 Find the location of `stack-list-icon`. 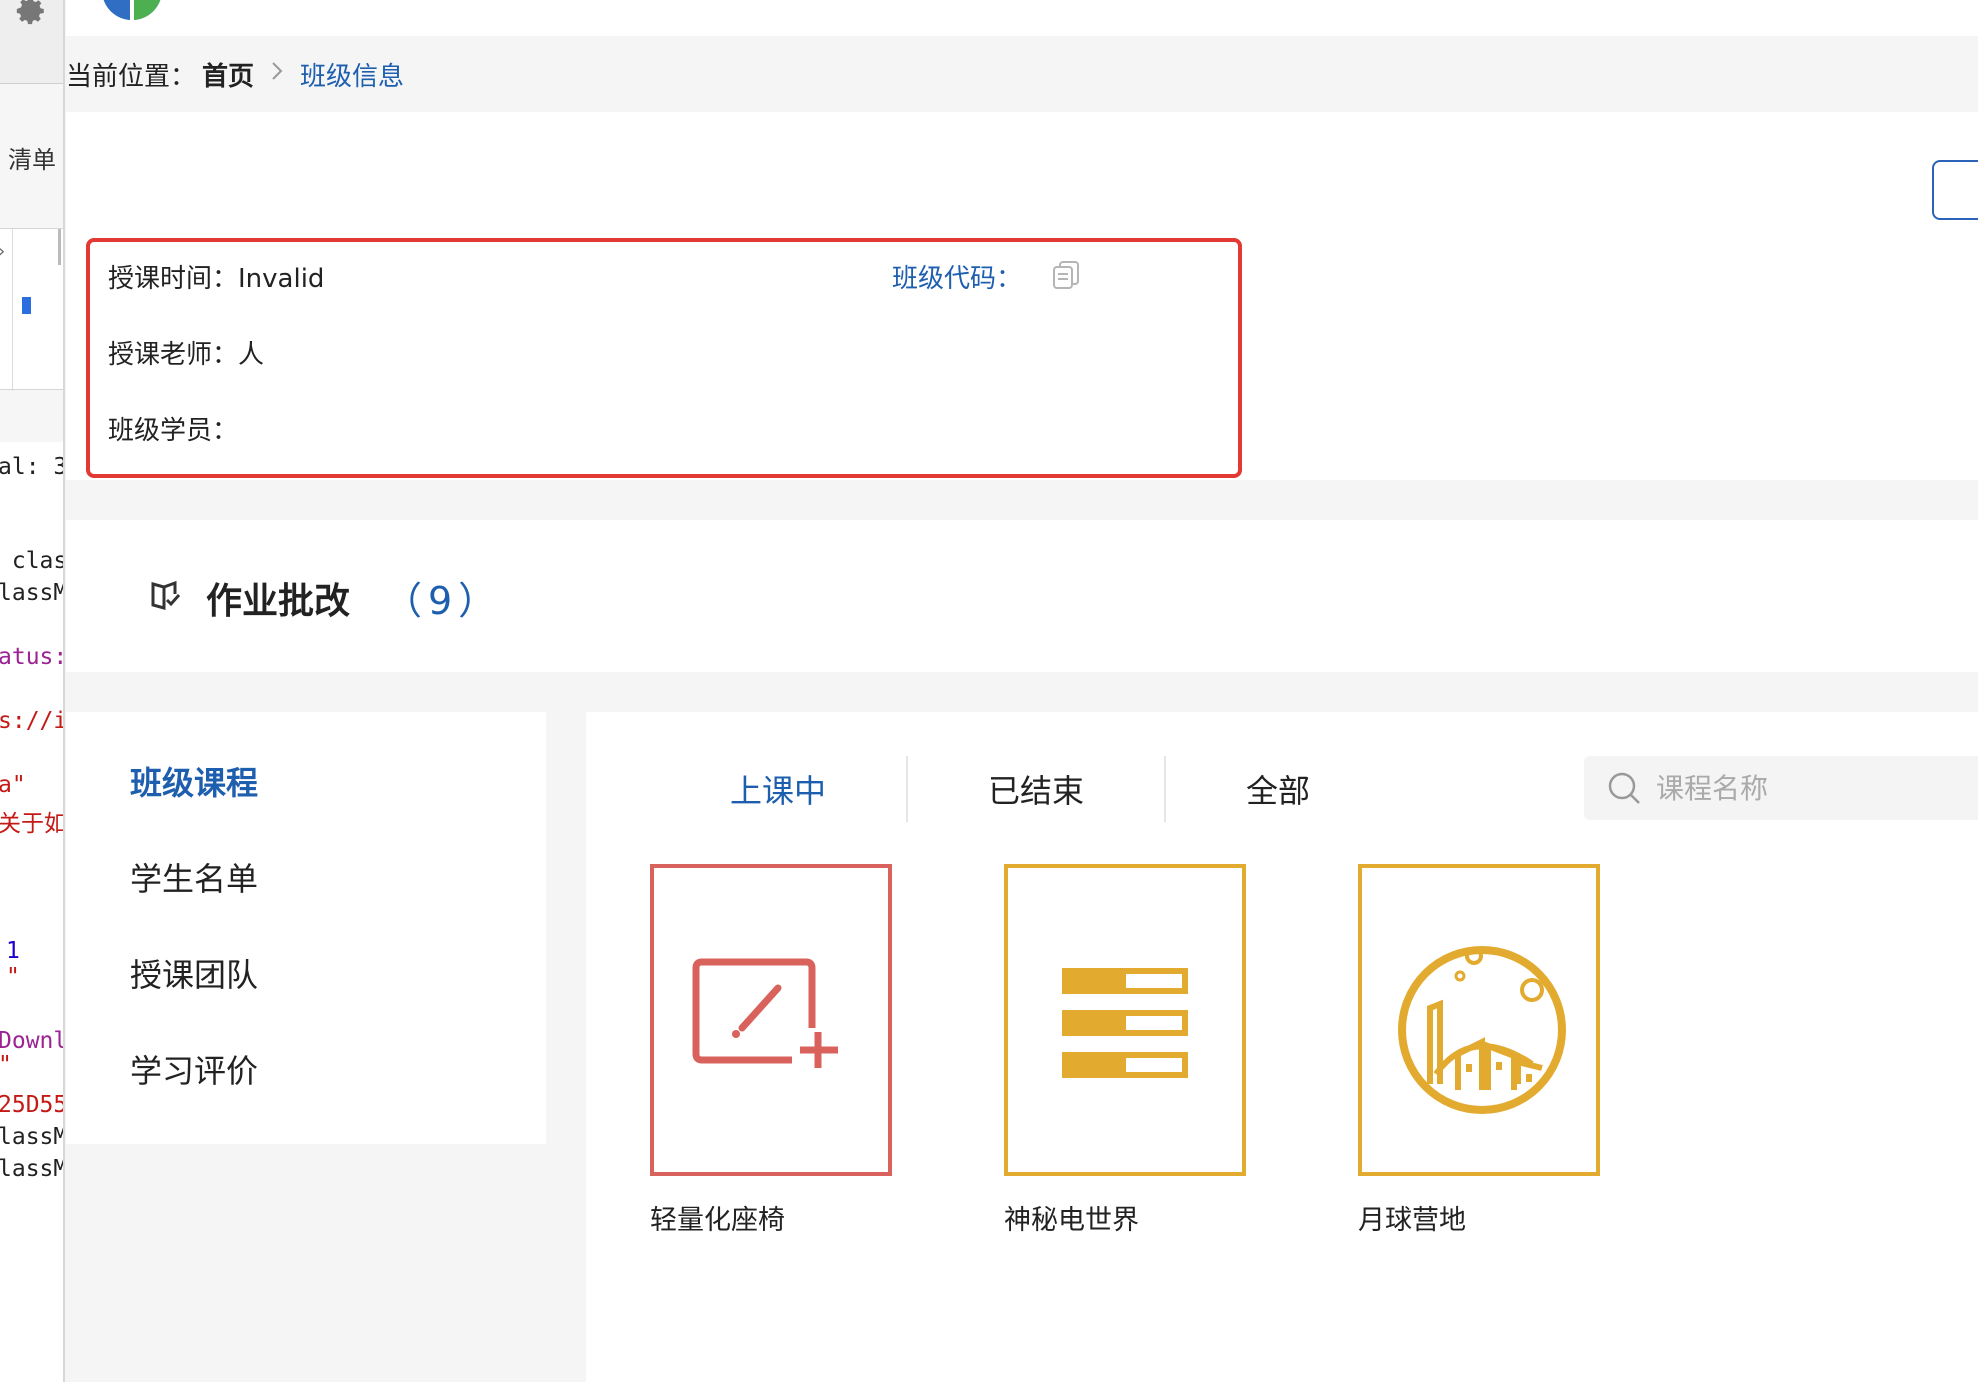

stack-list-icon is located at coordinates (1125, 1023).